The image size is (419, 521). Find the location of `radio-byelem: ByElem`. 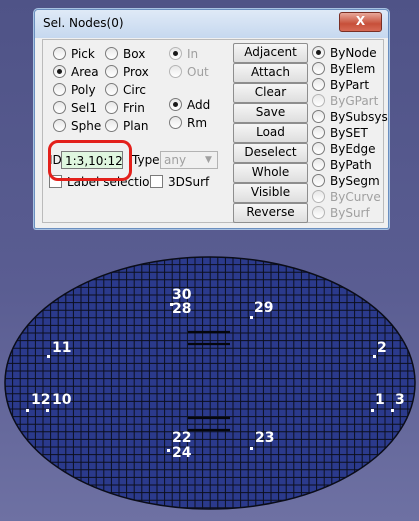

radio-byelem: ByElem is located at coordinates (343, 69).